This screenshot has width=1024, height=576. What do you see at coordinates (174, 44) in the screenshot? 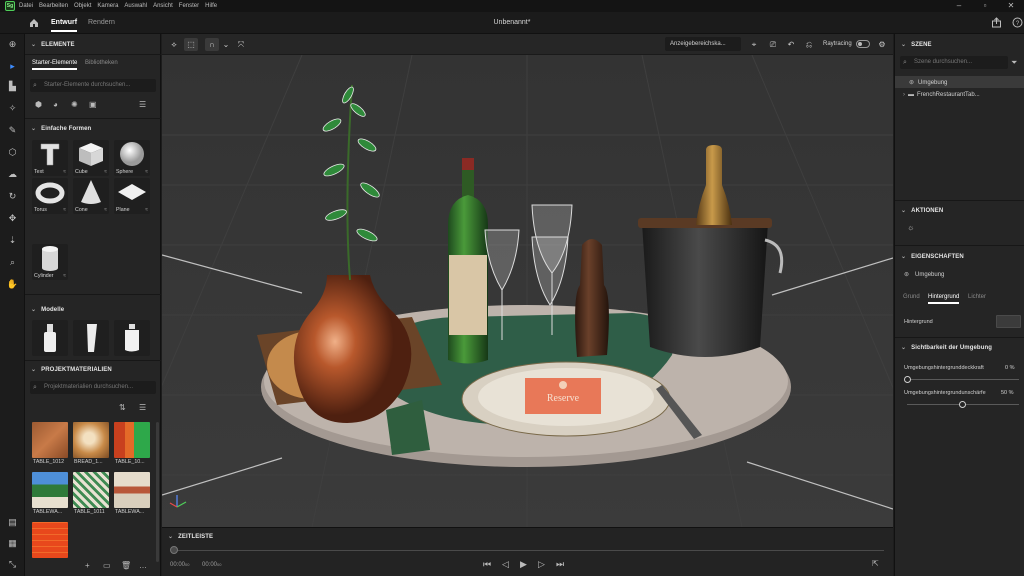
I see `transform-icon: ⟡` at bounding box center [174, 44].